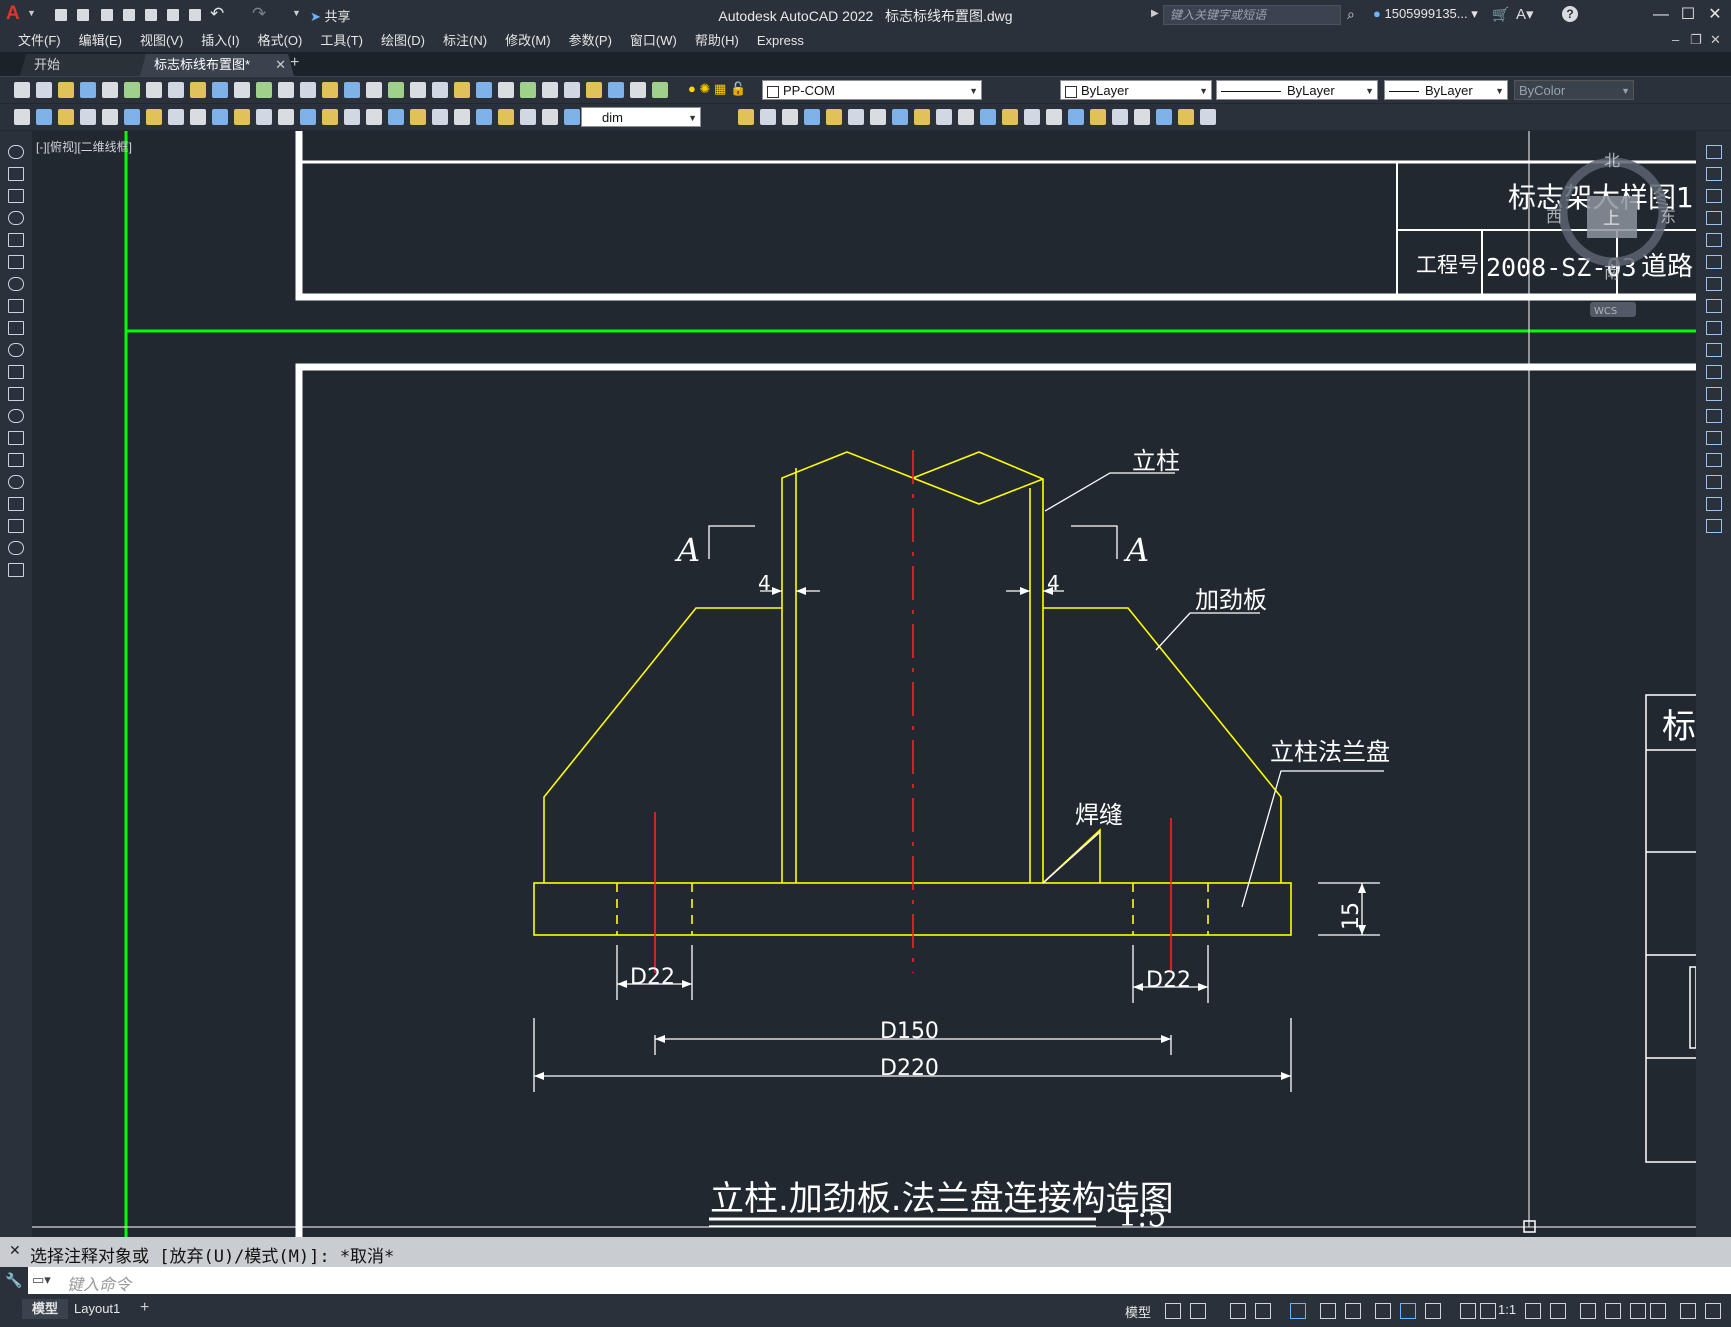 The height and width of the screenshot is (1327, 1731). Describe the element at coordinates (865, 1280) in the screenshot. I see `command-line: 🔧 ▭▾ 键入命令` at that location.